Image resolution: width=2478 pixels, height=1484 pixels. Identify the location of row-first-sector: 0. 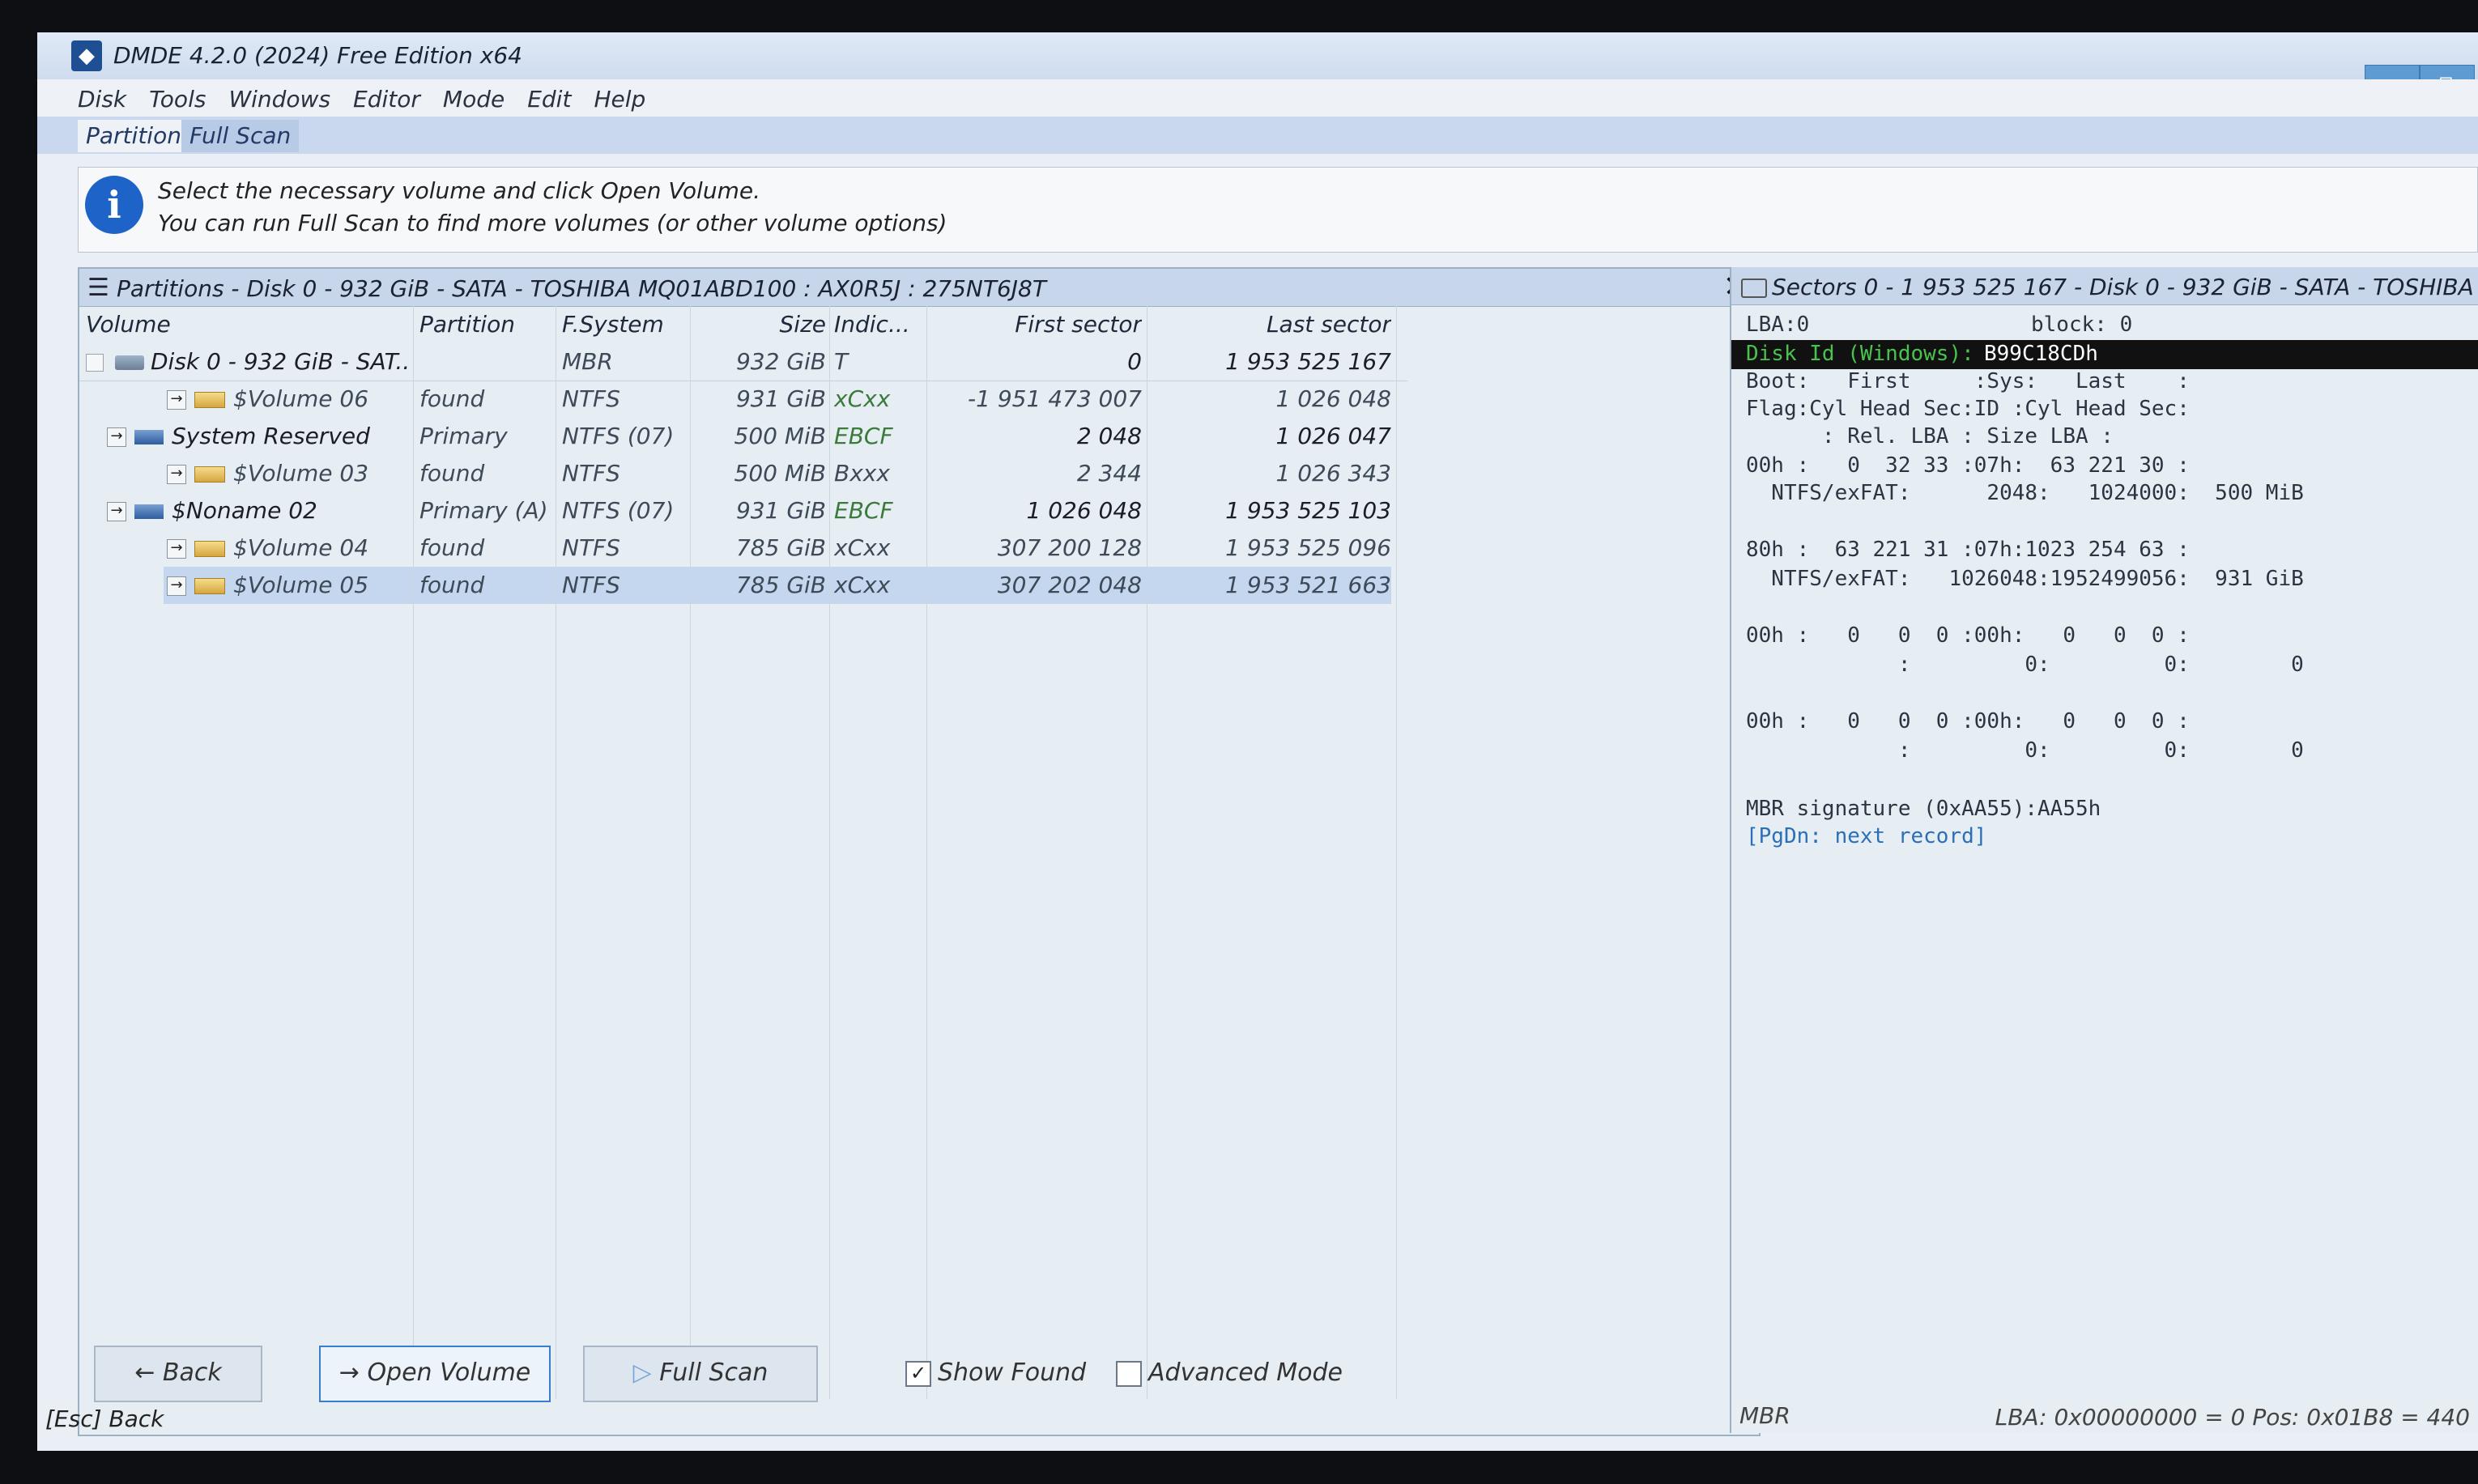
(1134, 361).